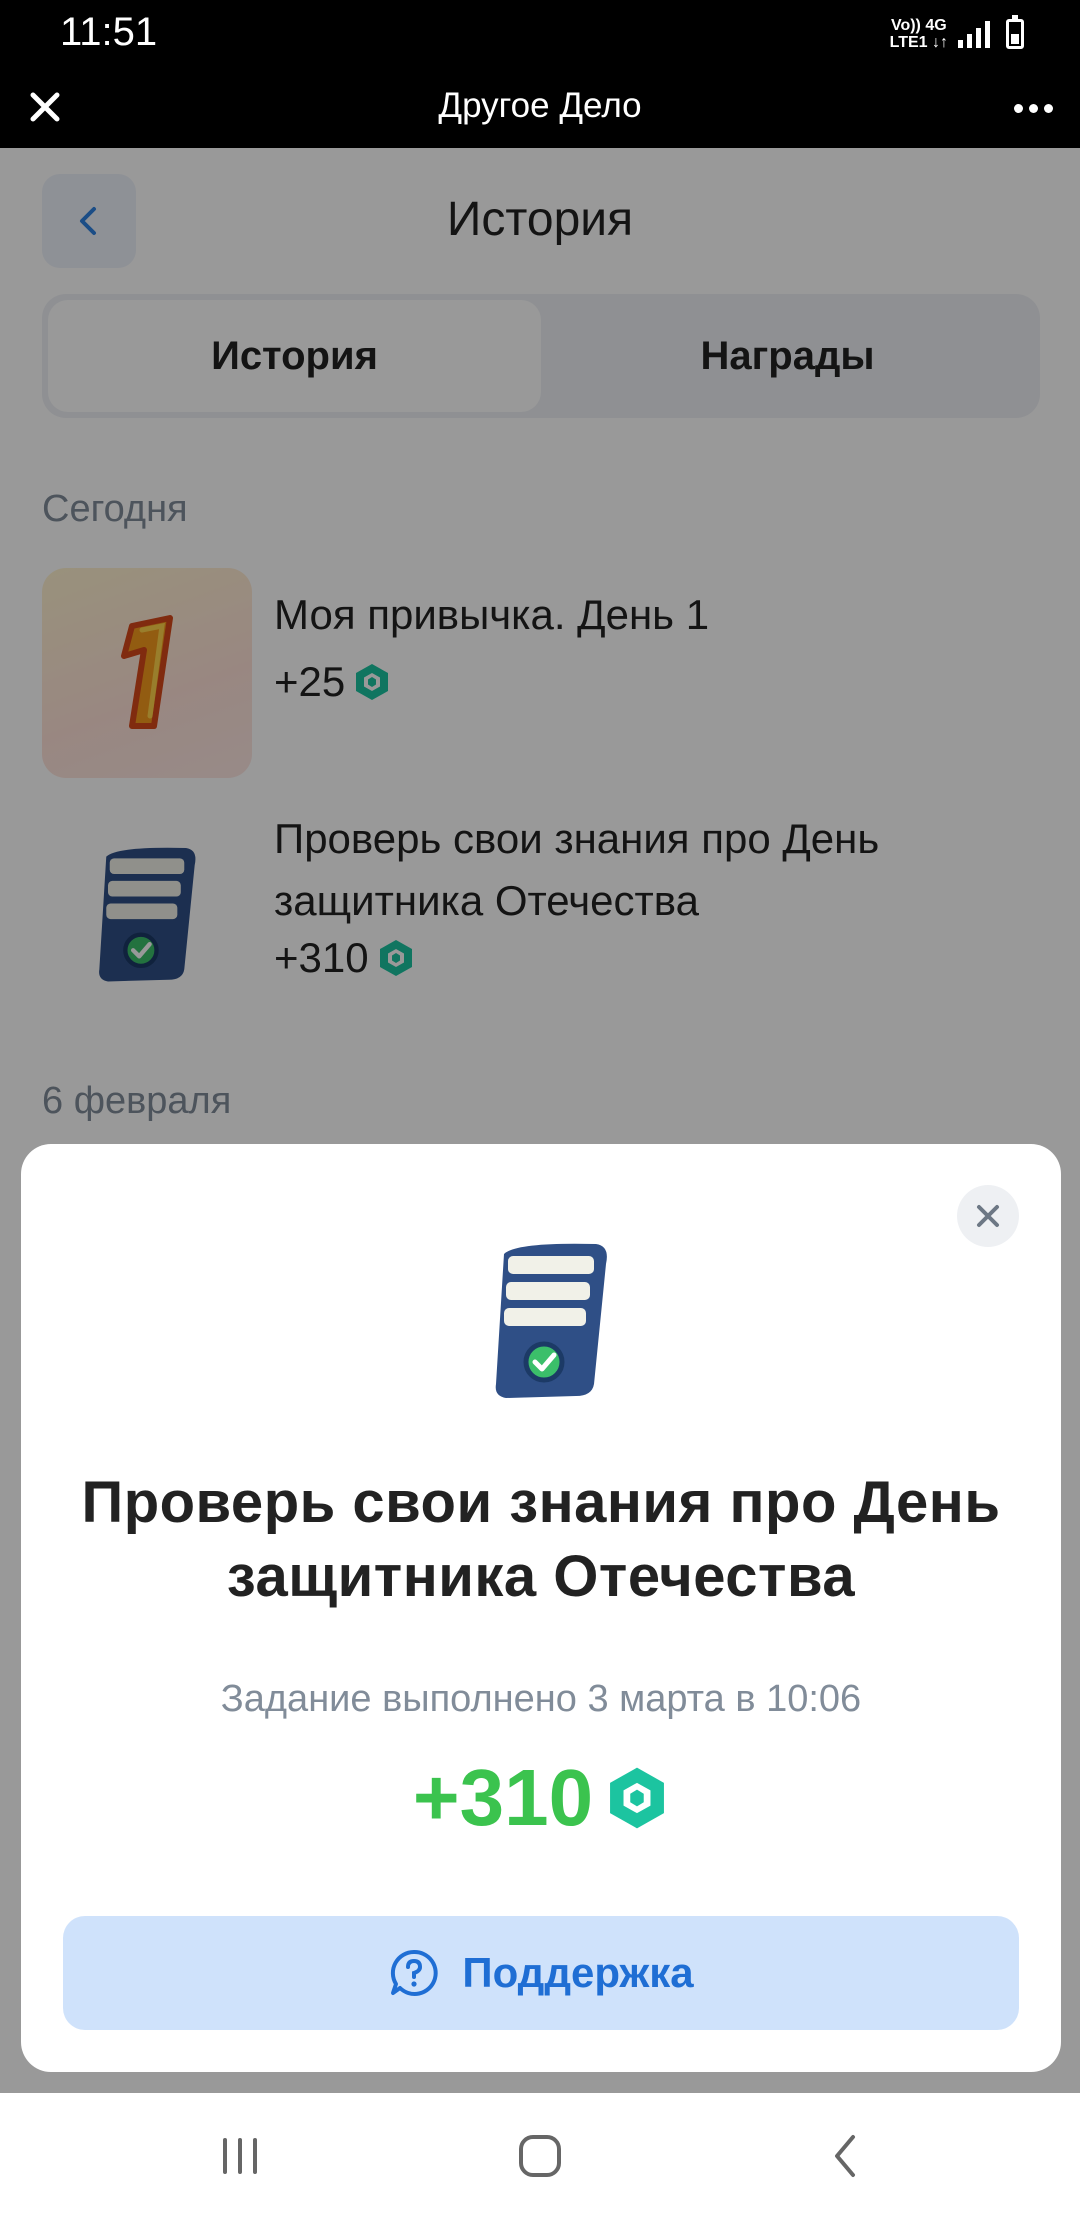 The width and height of the screenshot is (1080, 2220). What do you see at coordinates (918, 42) in the screenshot?
I see `network-bottom-text: LTE1 ↓↑` at bounding box center [918, 42].